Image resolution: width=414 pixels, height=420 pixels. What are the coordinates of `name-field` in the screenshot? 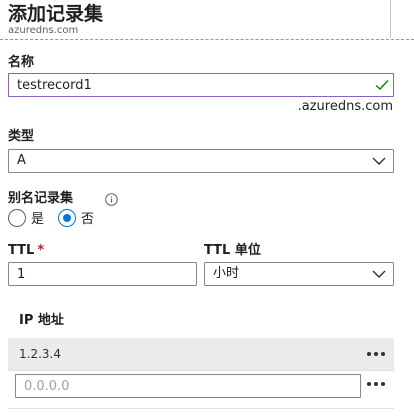 It's located at (201, 85).